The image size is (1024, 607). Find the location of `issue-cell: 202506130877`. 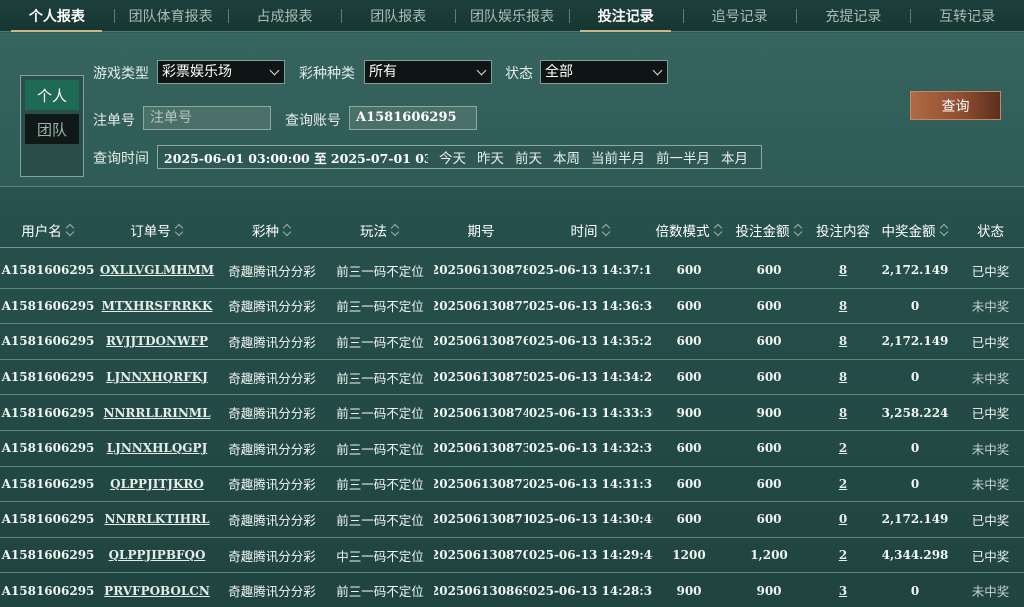

issue-cell: 202506130877 is located at coordinates (481, 306).